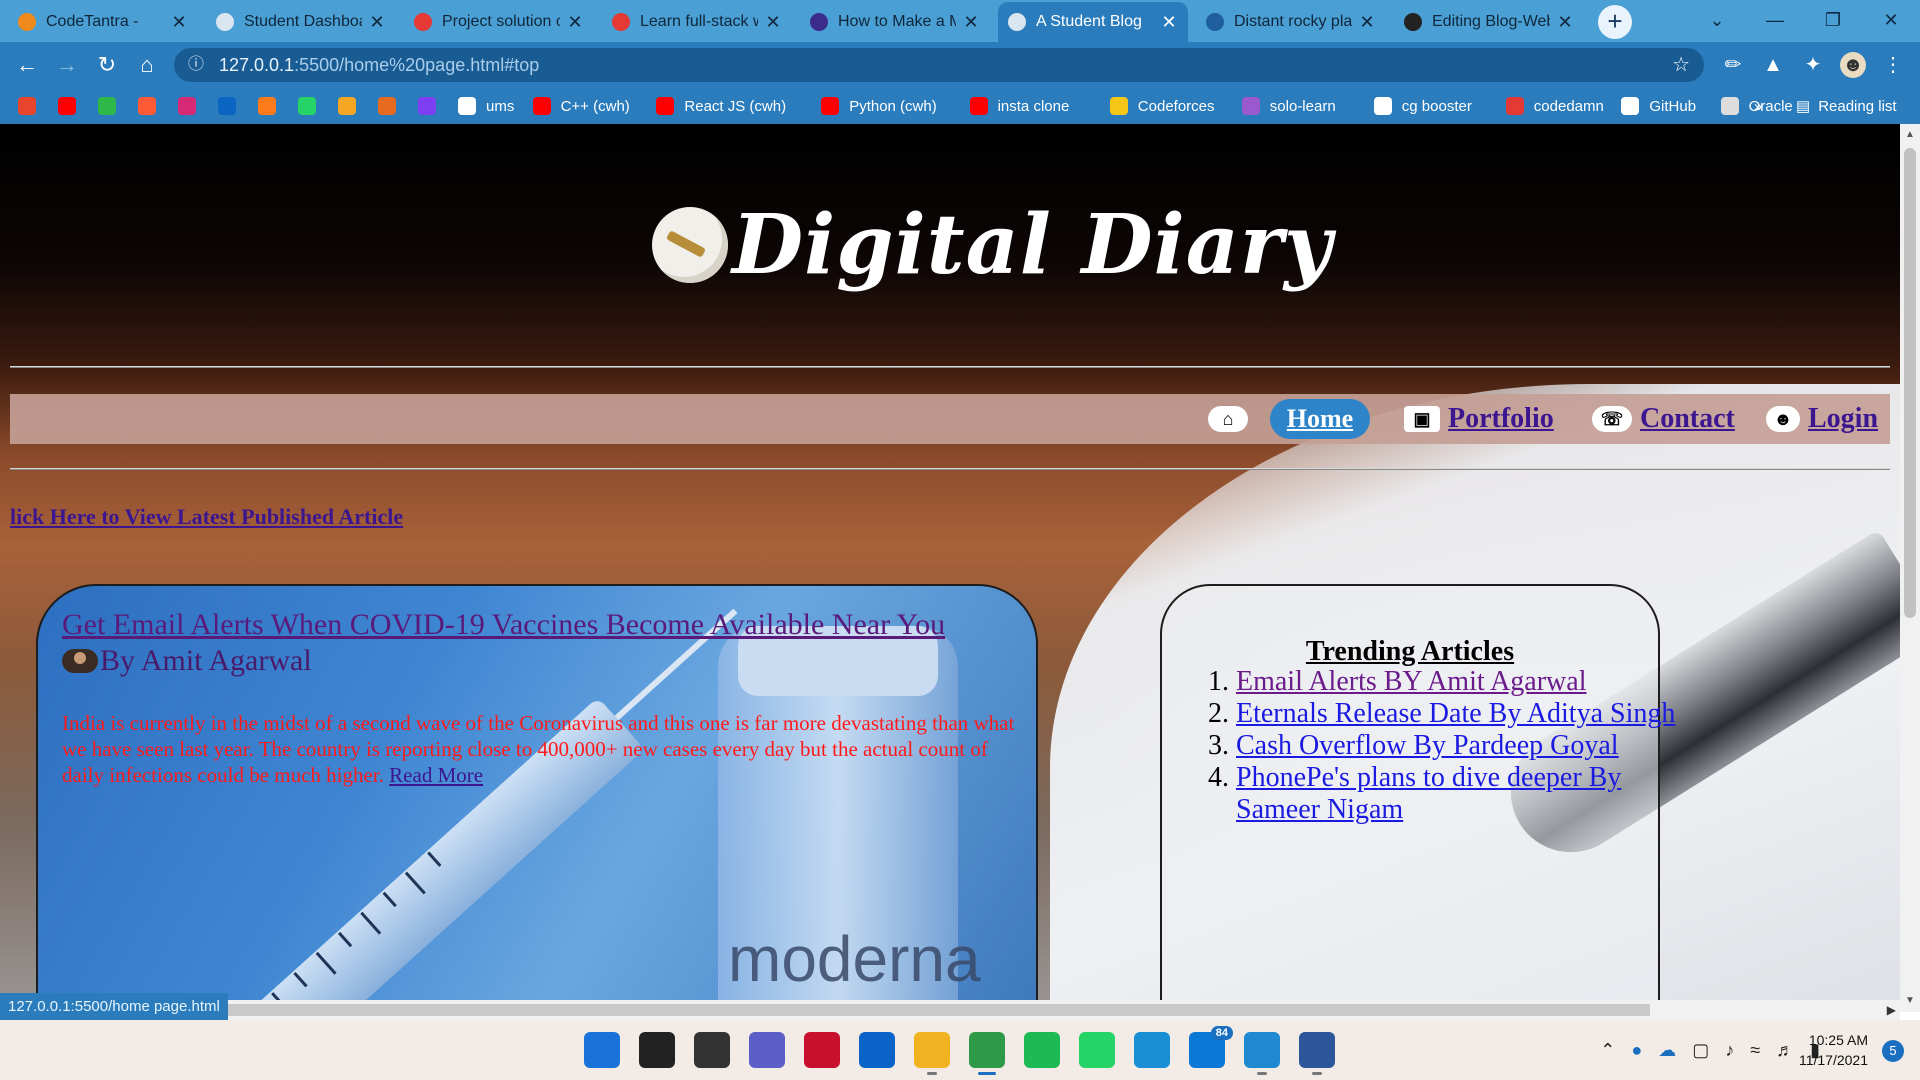 The height and width of the screenshot is (1080, 1920). Describe the element at coordinates (1717, 20) in the screenshot. I see `tab-search-icon: ⌄` at that location.